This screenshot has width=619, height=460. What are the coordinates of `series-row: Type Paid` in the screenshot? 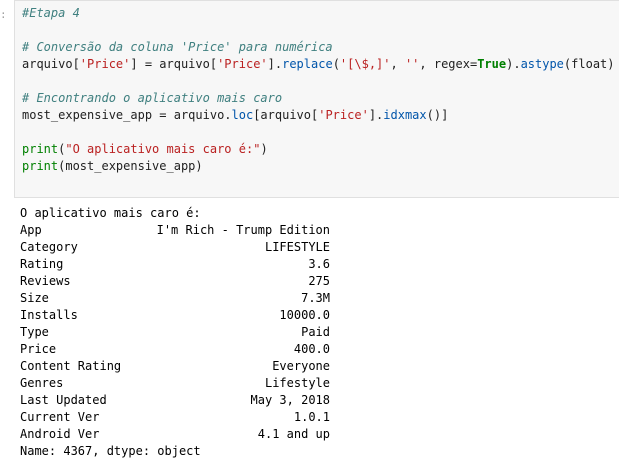 It's located at (175, 332).